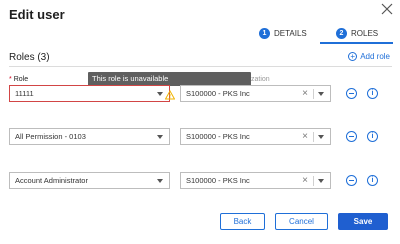  I want to click on add-role-button: + Add role, so click(369, 56).